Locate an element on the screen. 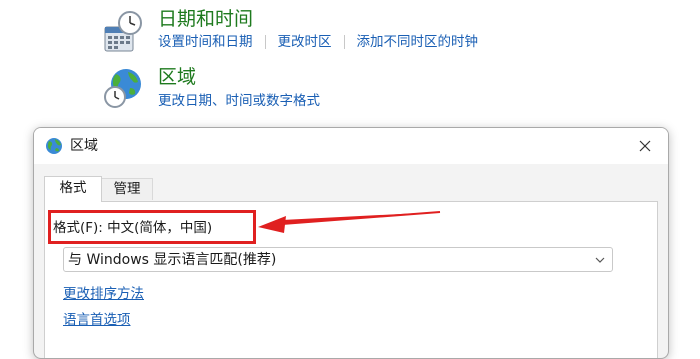 Image resolution: width=700 pixels, height=359 pixels. close-icon is located at coordinates (645, 146).